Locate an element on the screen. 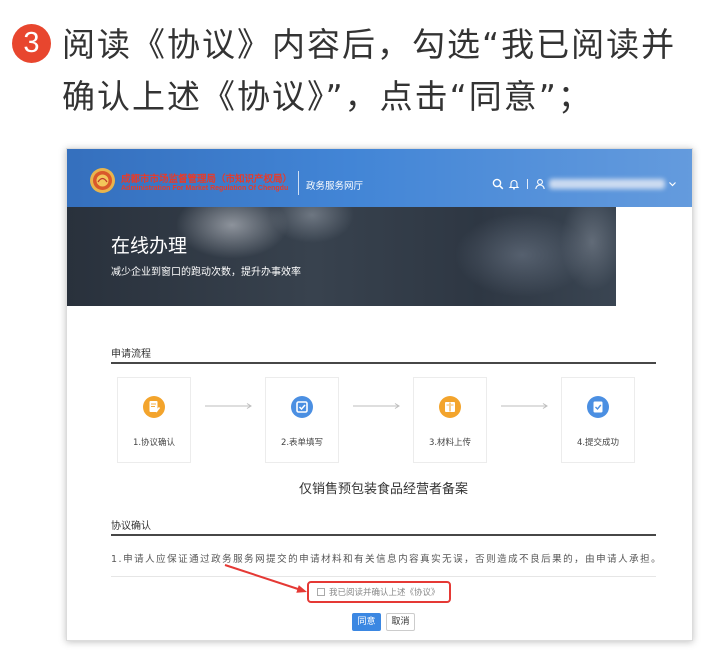  city-emblem-icon is located at coordinates (102, 180).